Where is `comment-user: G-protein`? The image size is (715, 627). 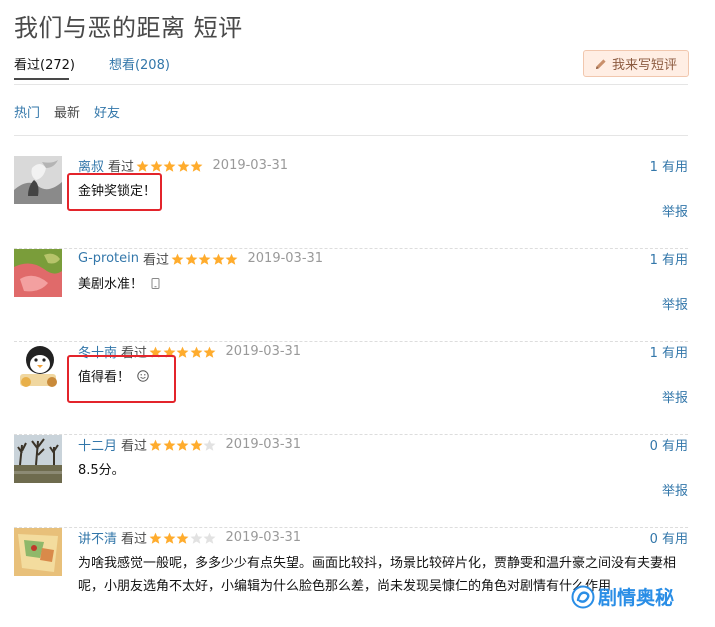 comment-user: G-protein is located at coordinates (108, 258).